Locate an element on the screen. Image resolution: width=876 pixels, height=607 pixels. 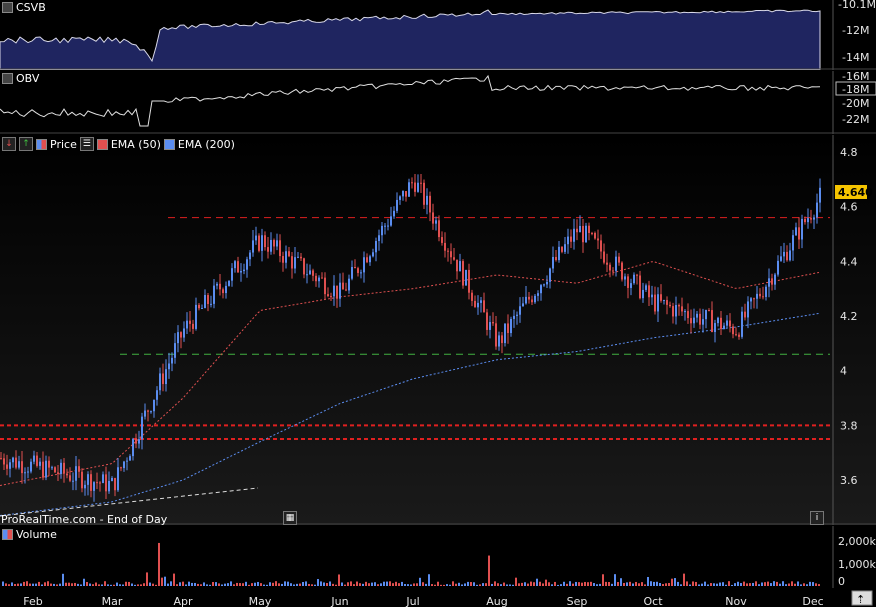
volume-label: Volume is located at coordinates (29, 534).